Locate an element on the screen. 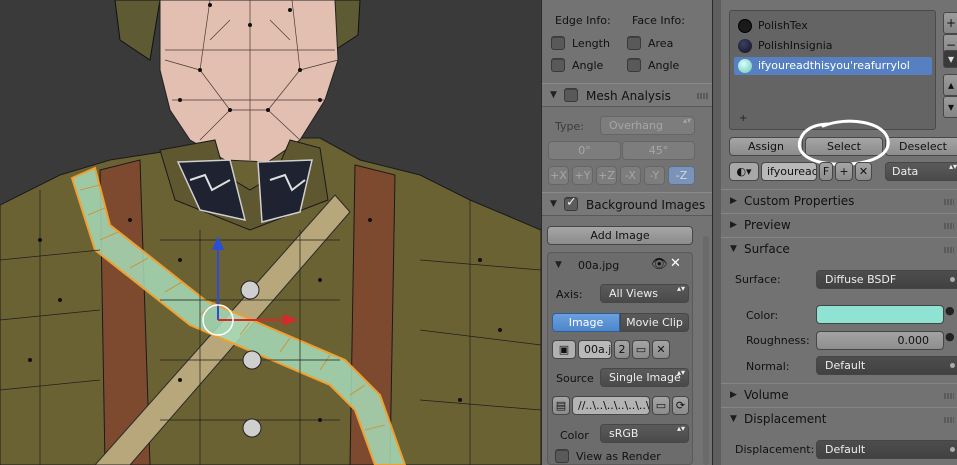 This screenshot has width=957, height=465. surface-header: ▼ Surface is located at coordinates (839, 249).